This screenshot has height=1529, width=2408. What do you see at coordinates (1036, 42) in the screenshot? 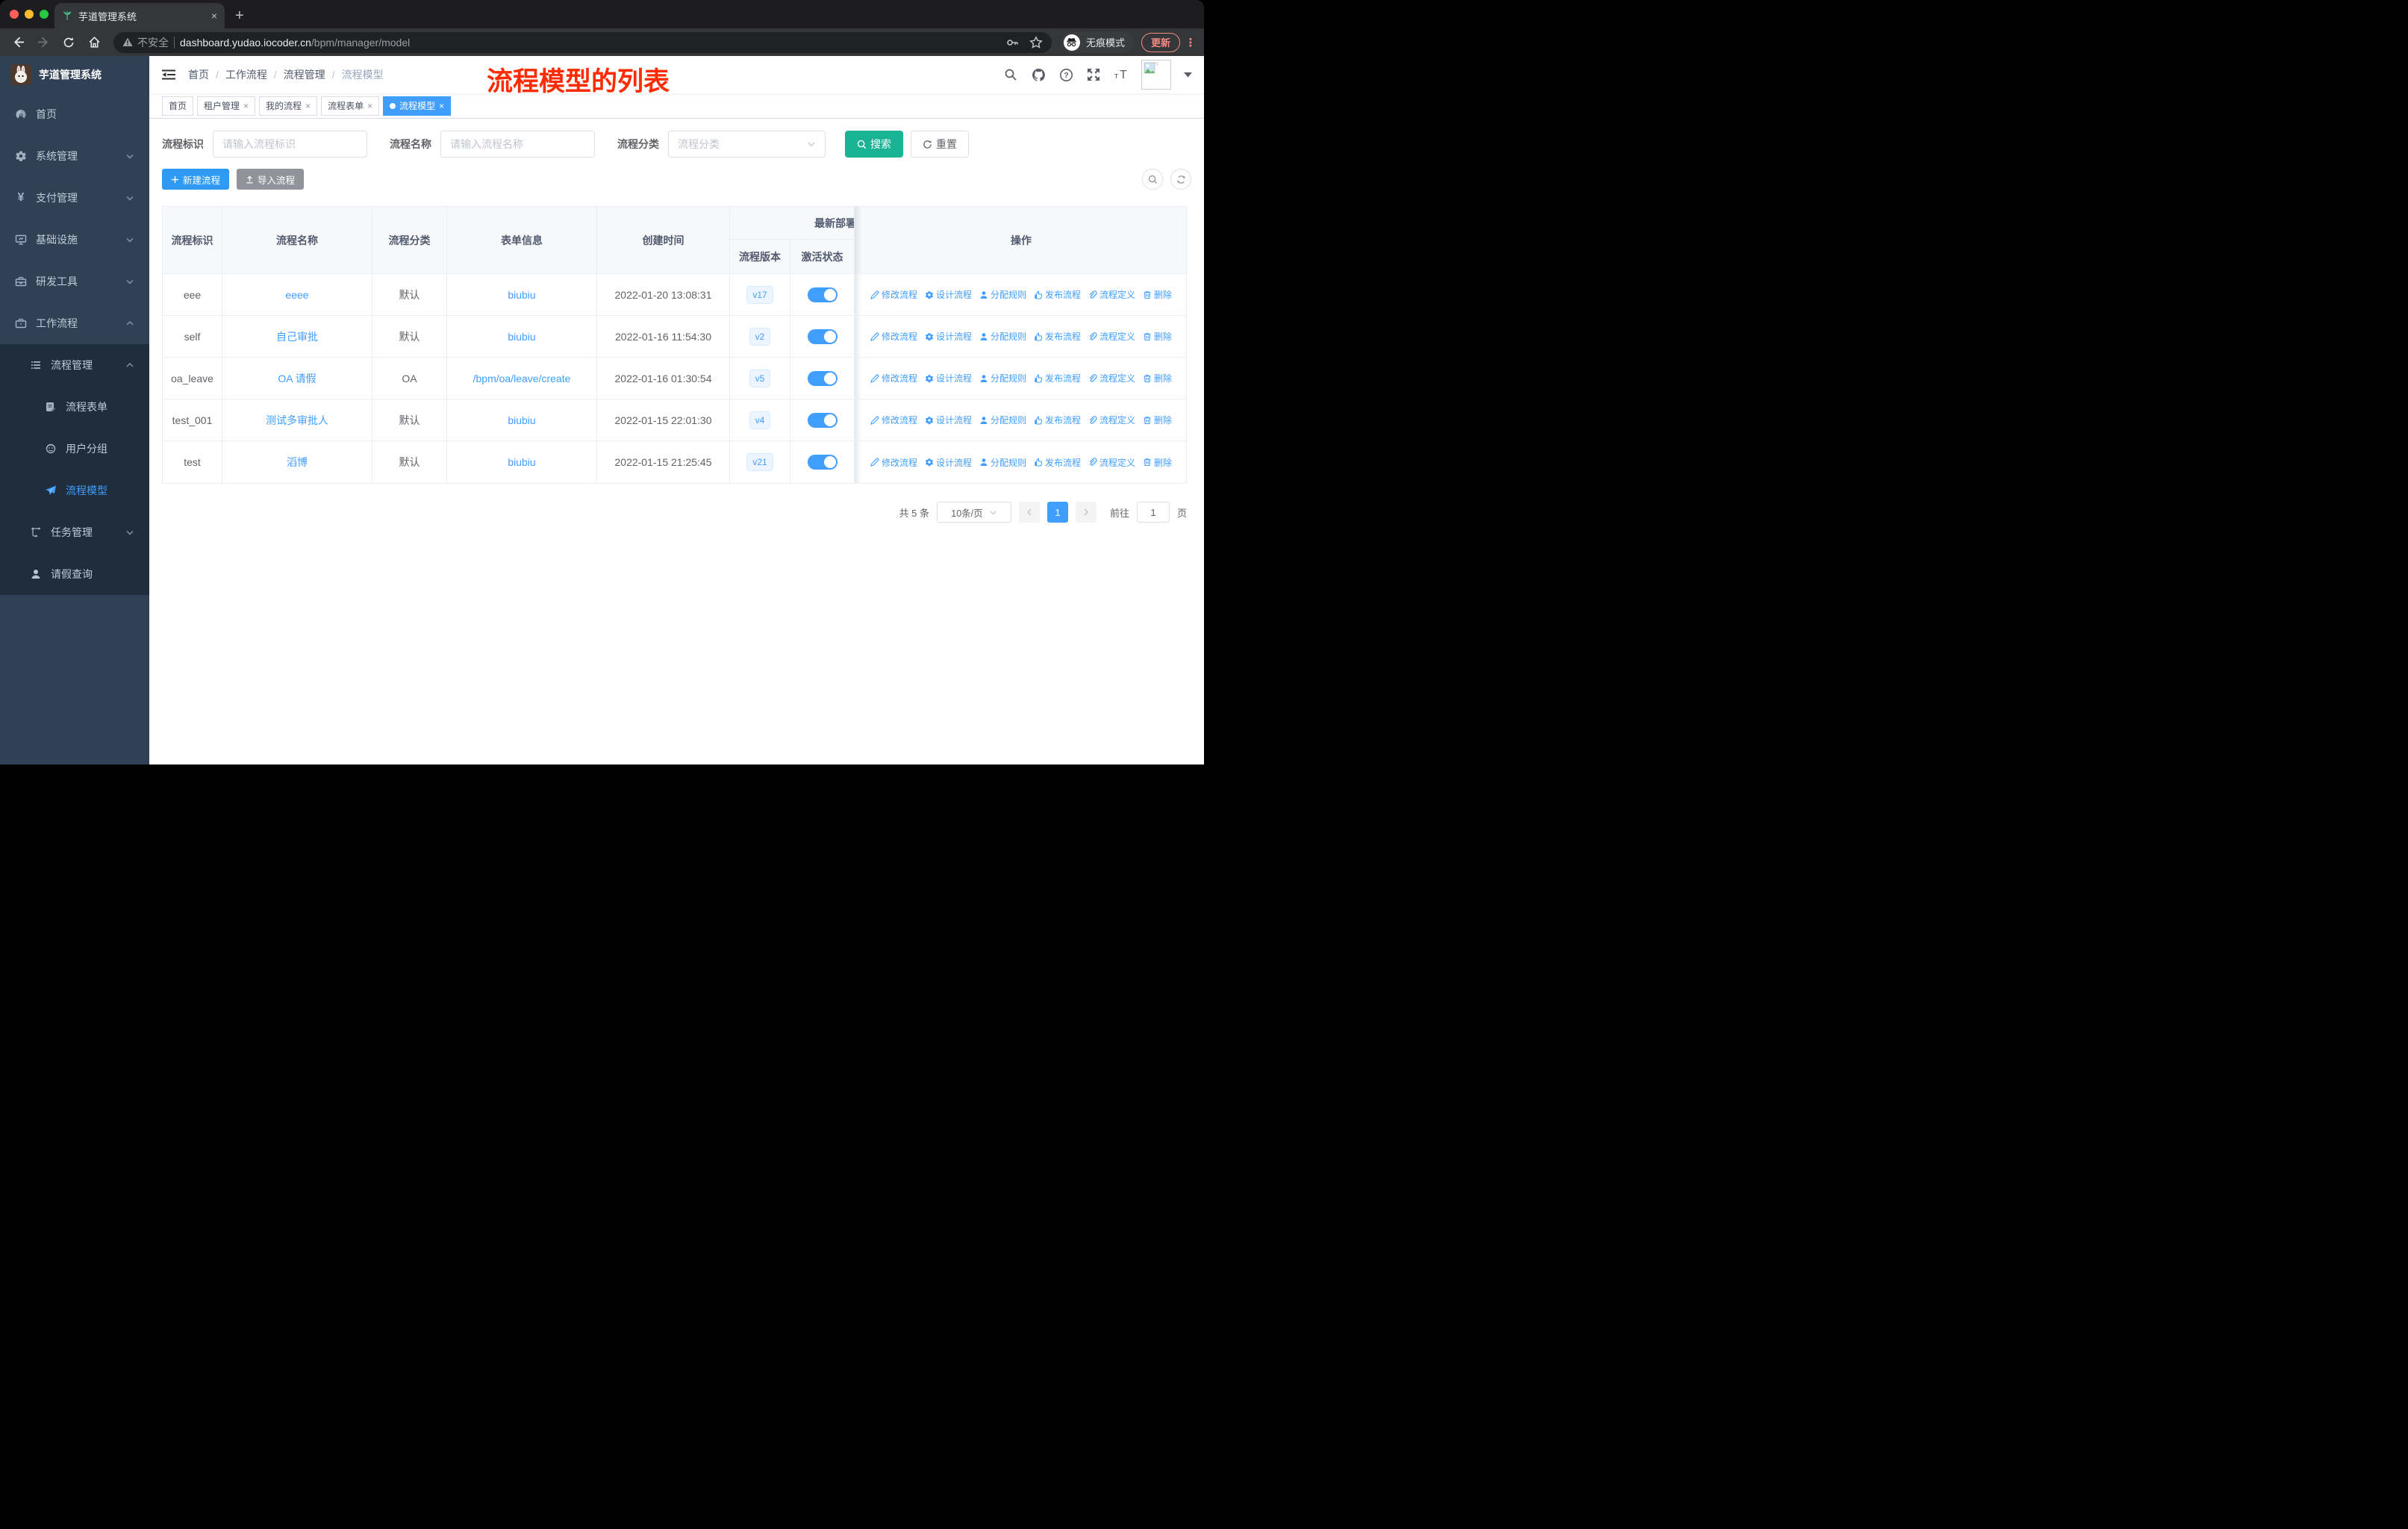
I see `bookmark-star-icon` at bounding box center [1036, 42].